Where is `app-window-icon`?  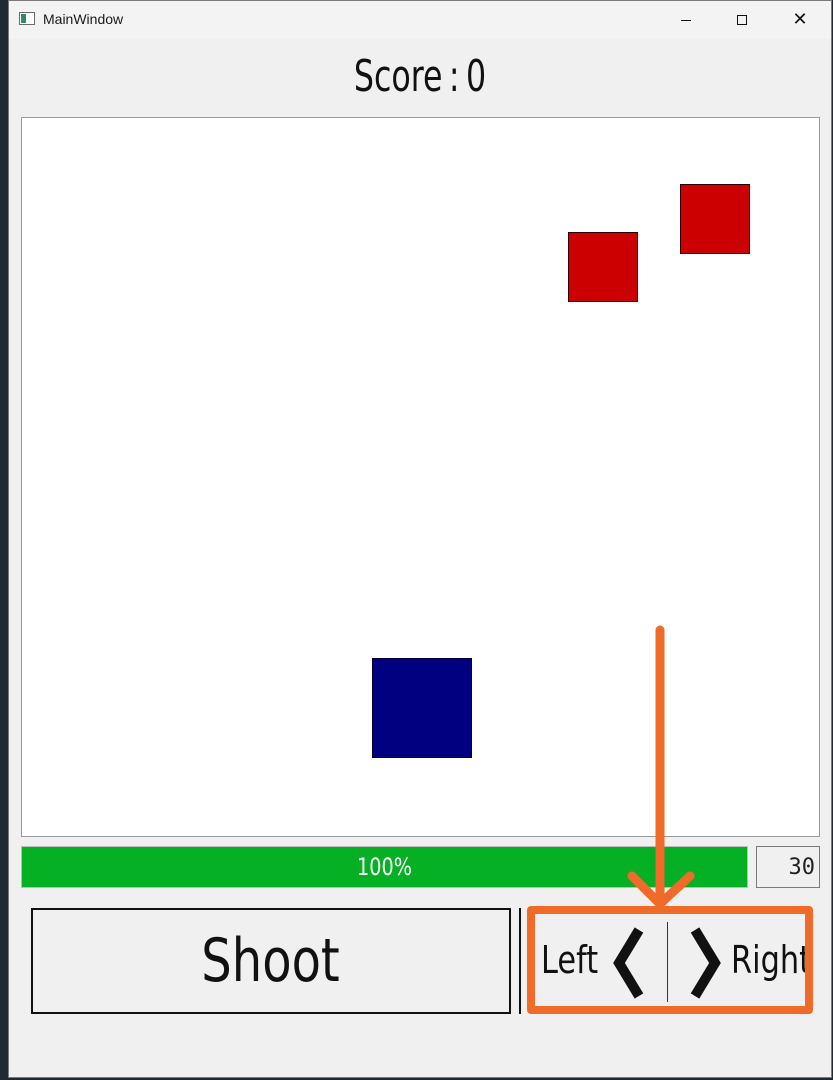
app-window-icon is located at coordinates (27, 18).